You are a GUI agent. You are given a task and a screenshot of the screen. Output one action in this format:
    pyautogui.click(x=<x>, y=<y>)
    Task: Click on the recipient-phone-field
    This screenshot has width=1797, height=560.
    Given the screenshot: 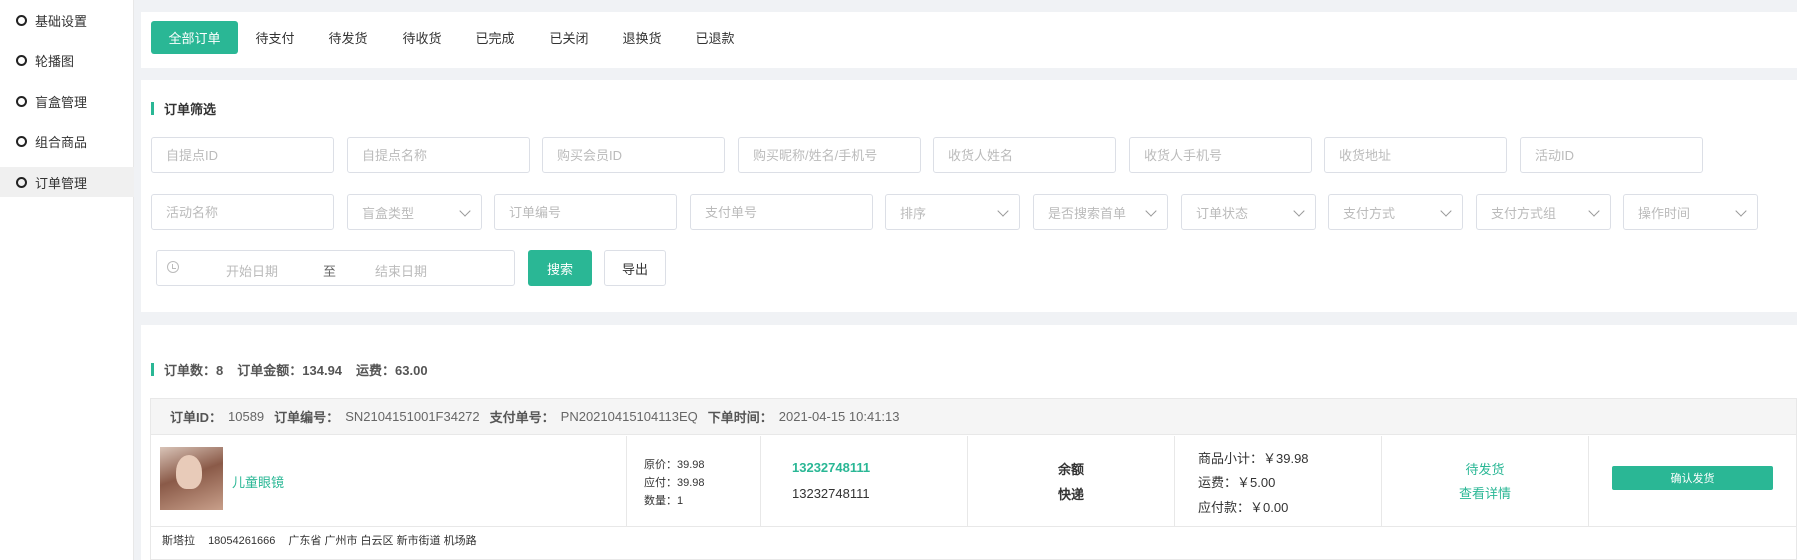 What is the action you would take?
    pyautogui.click(x=1220, y=155)
    